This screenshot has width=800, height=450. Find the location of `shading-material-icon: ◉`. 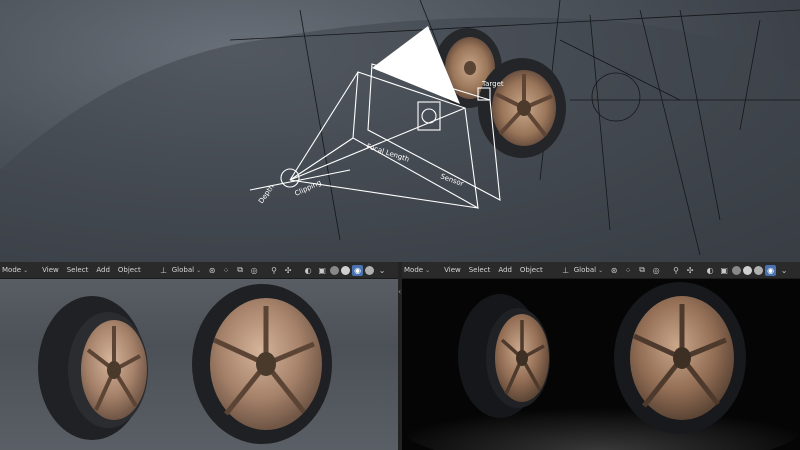

shading-material-icon: ◉ is located at coordinates (358, 270).